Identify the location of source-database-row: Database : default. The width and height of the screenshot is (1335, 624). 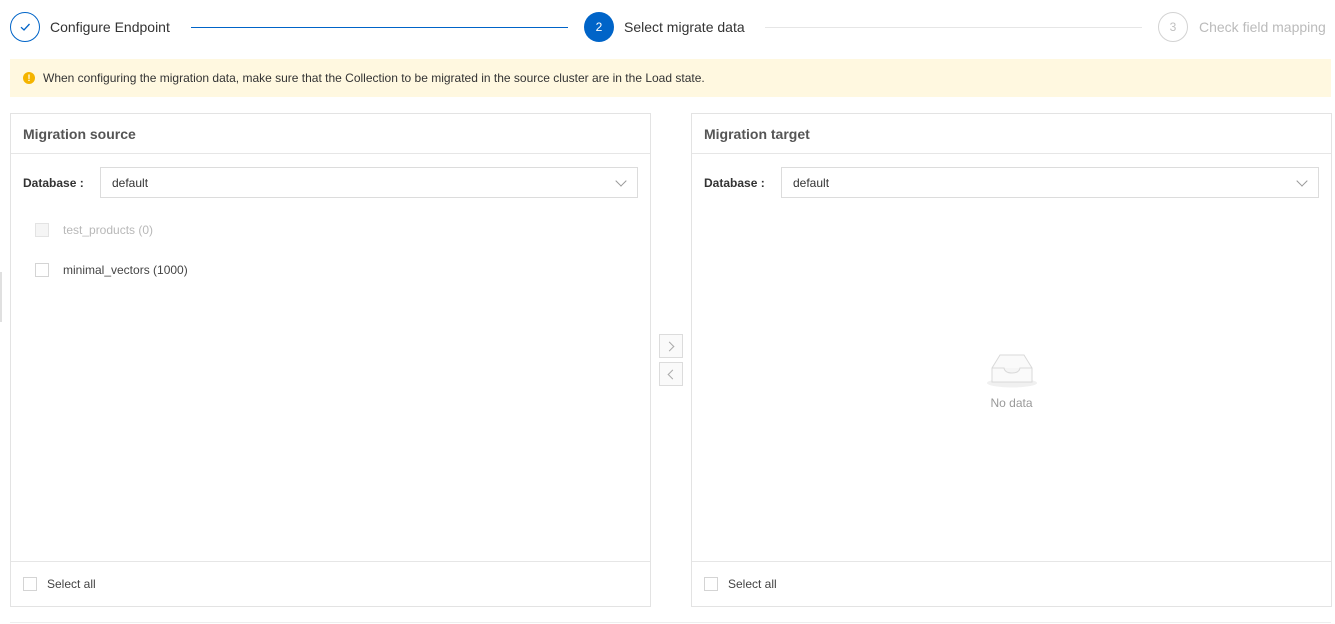
(330, 182).